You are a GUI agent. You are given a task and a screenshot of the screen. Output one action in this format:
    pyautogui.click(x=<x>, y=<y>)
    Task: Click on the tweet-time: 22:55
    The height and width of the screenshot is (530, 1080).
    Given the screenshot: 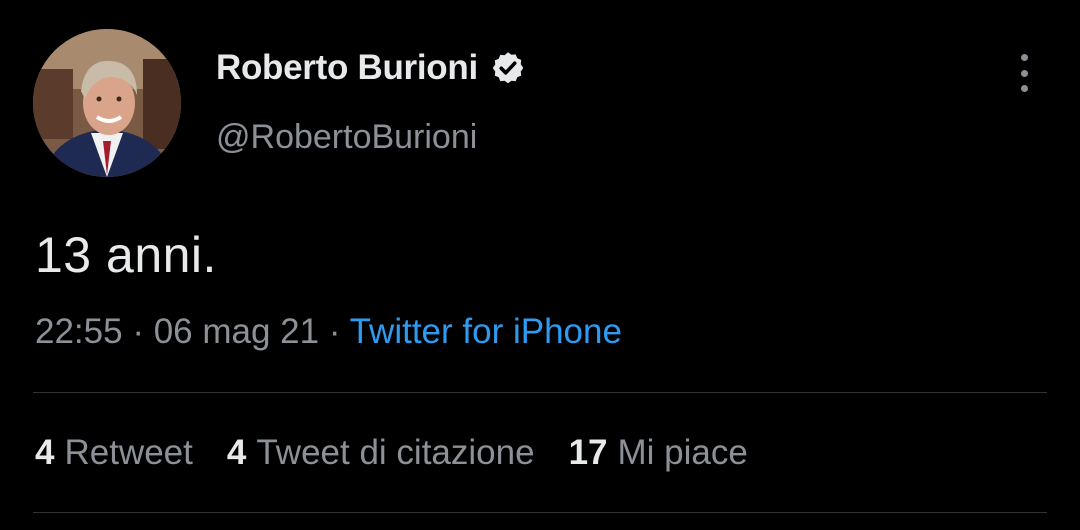 What is the action you would take?
    pyautogui.click(x=79, y=331)
    